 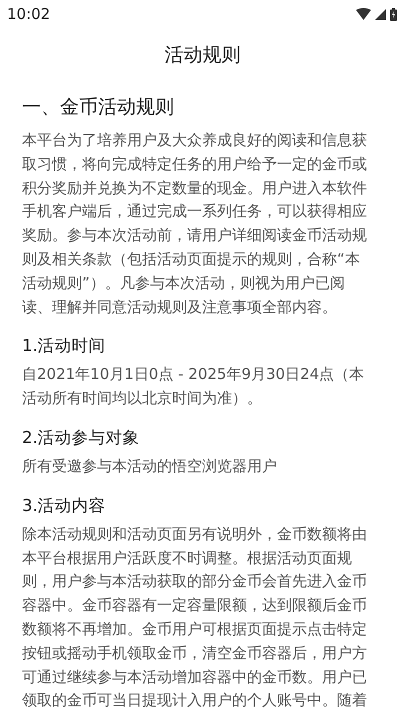 I want to click on subsection-heading: 3.活动内容, so click(x=64, y=505).